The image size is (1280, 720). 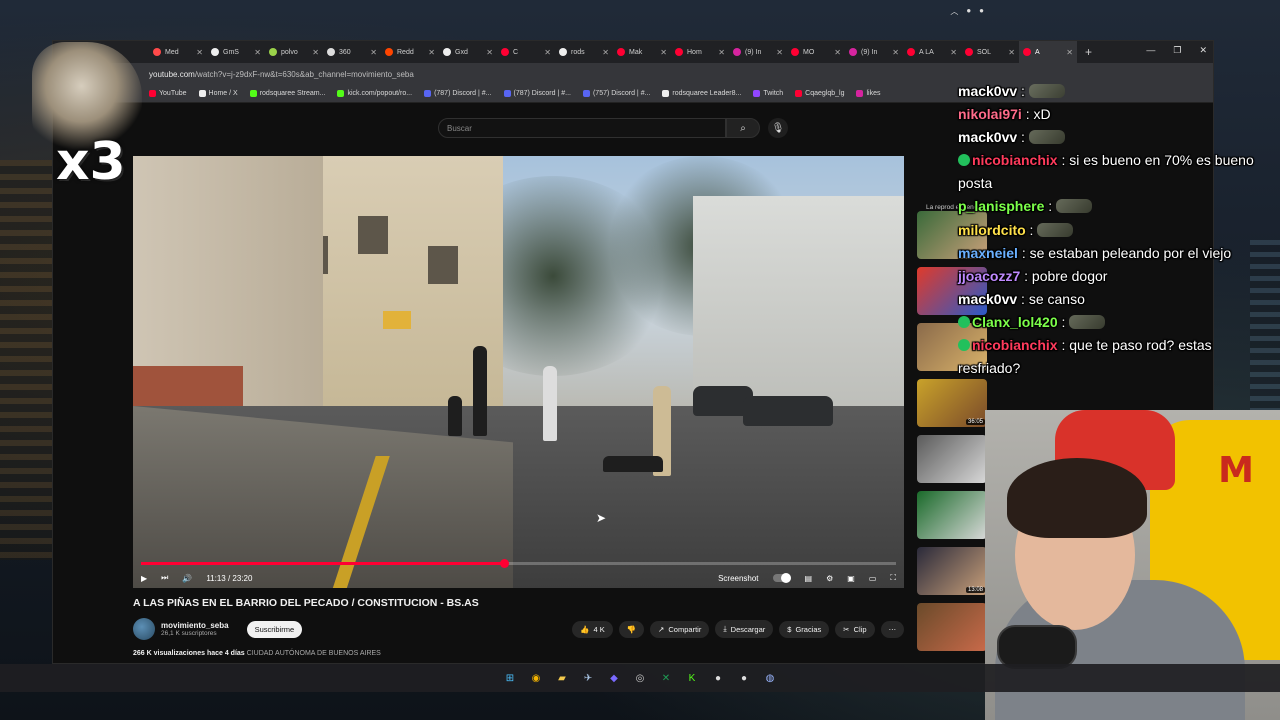 I want to click on minimize-icon: —, so click(x=1150, y=50).